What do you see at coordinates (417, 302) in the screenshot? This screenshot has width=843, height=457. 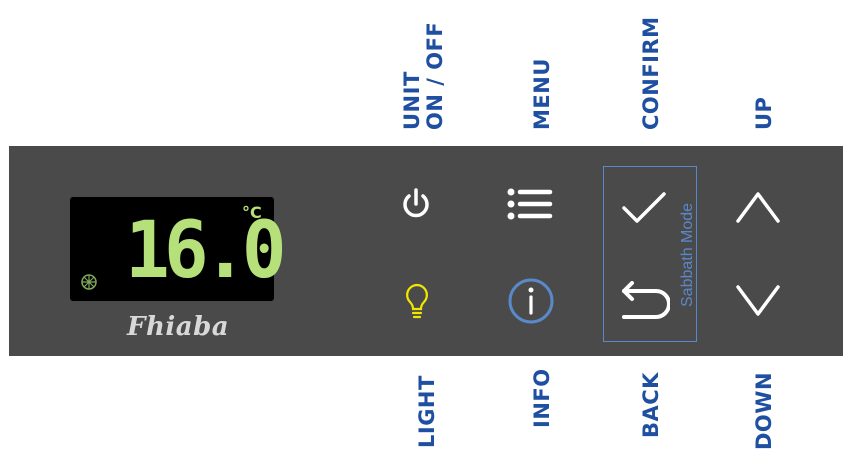 I see `lightbulb-icon` at bounding box center [417, 302].